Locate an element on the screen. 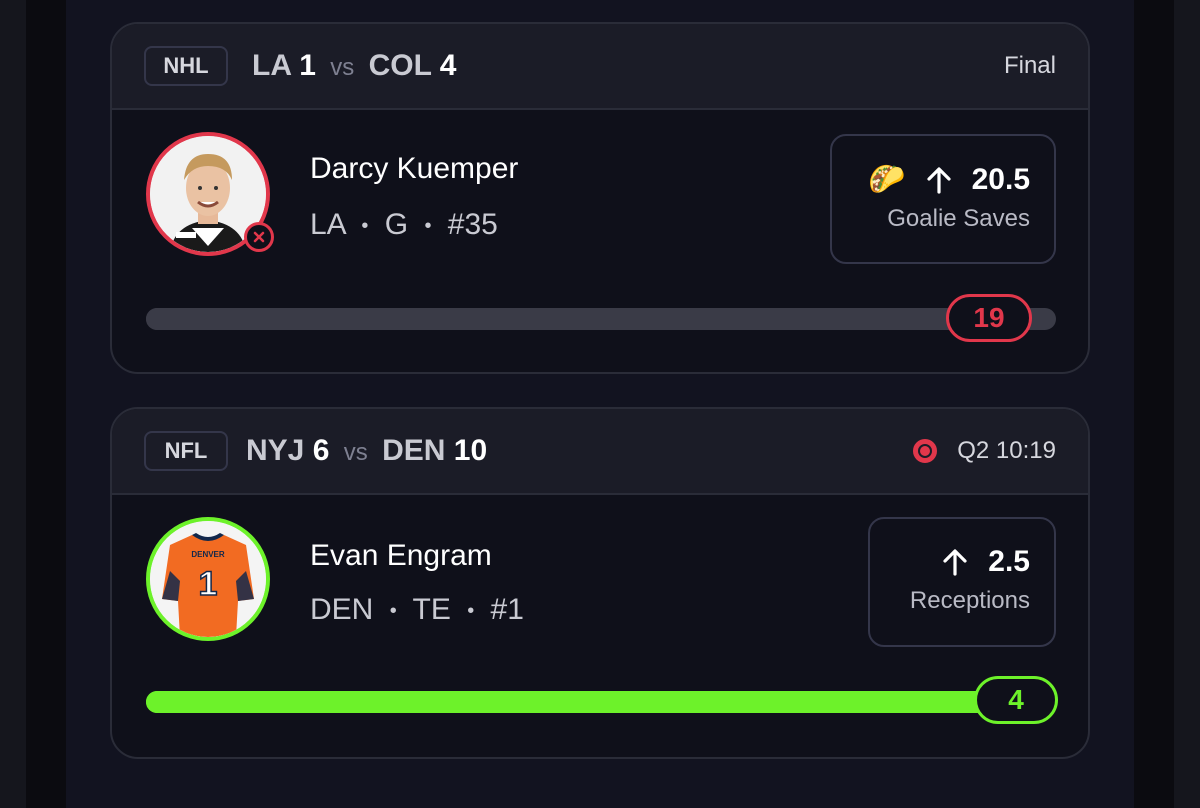 The height and width of the screenshot is (808, 1200). game-status: Final is located at coordinates (1030, 66).